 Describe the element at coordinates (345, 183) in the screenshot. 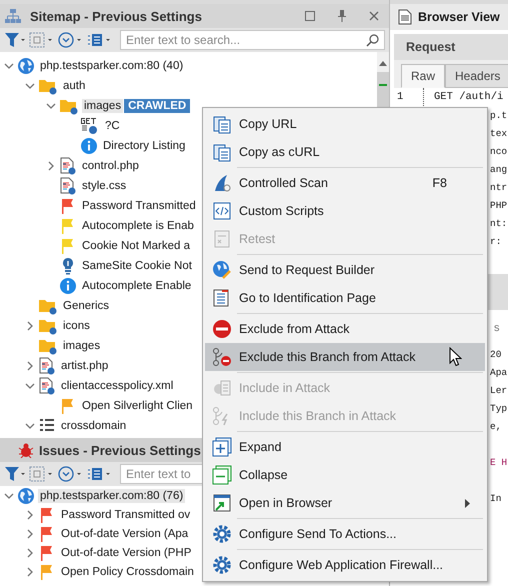

I see `menu-item: Controlled Scan F8` at that location.